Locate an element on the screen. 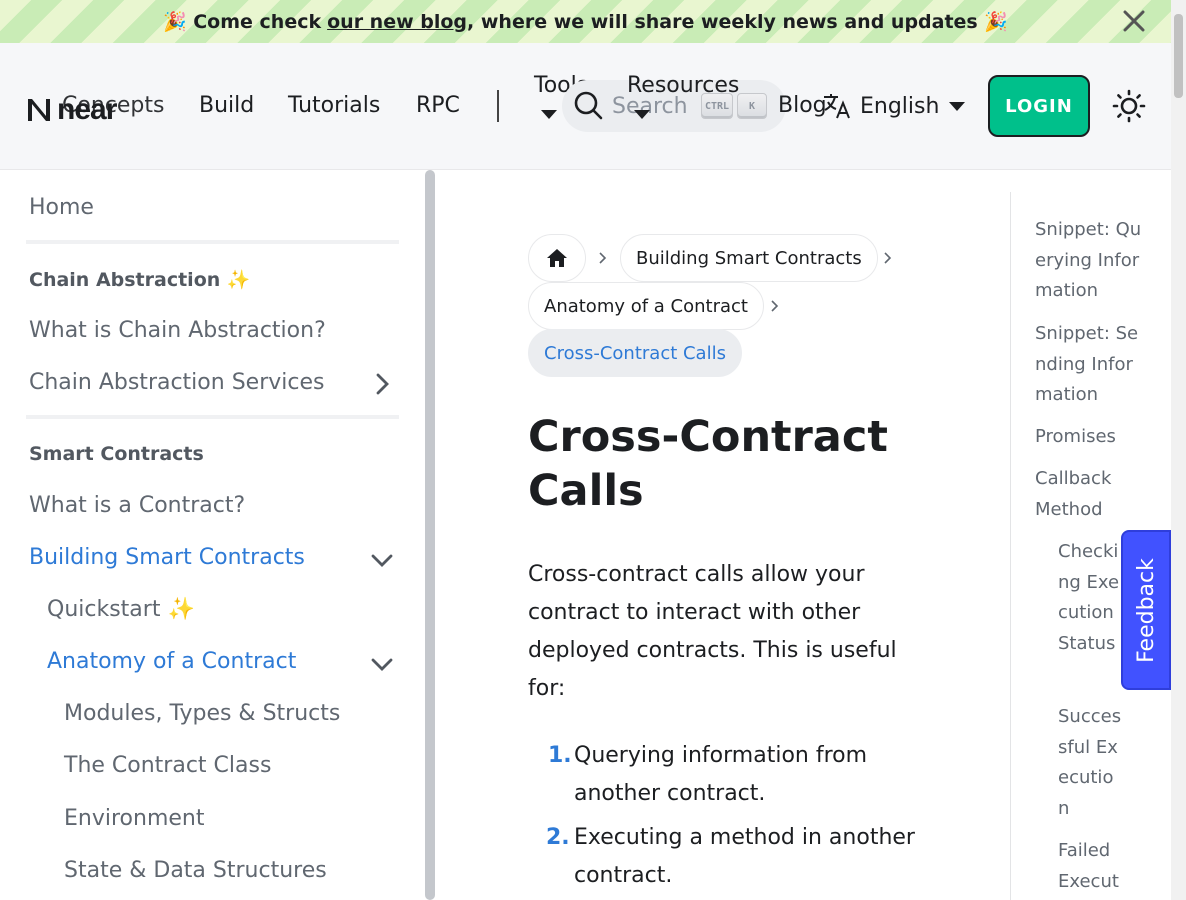 The image size is (1186, 900). close-icon is located at coordinates (1134, 21).